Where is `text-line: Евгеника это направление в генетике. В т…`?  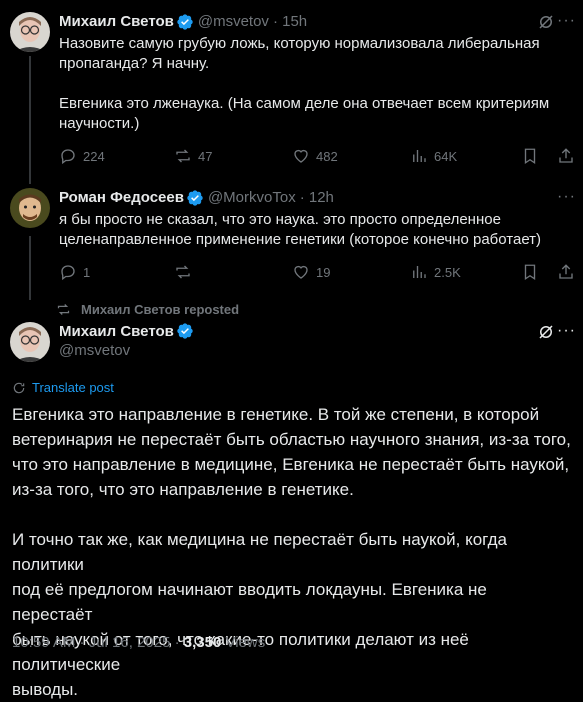 text-line: Евгеника это направление в генетике. В т… is located at coordinates (276, 414).